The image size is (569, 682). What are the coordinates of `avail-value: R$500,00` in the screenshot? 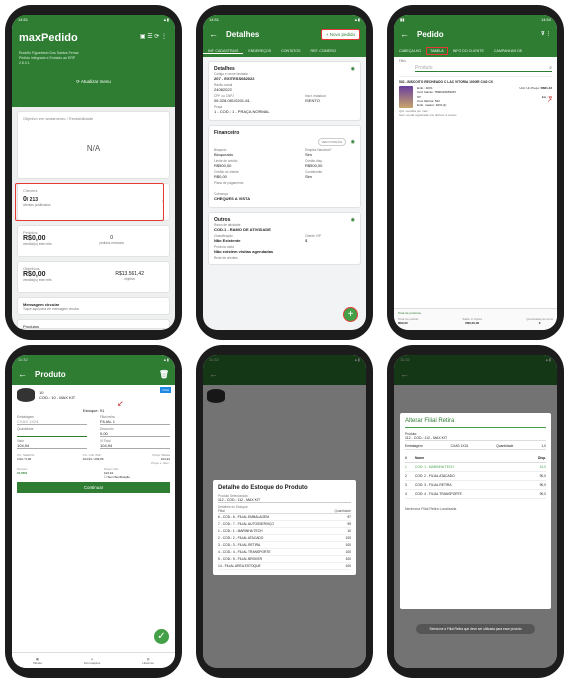 It's located at (314, 165).